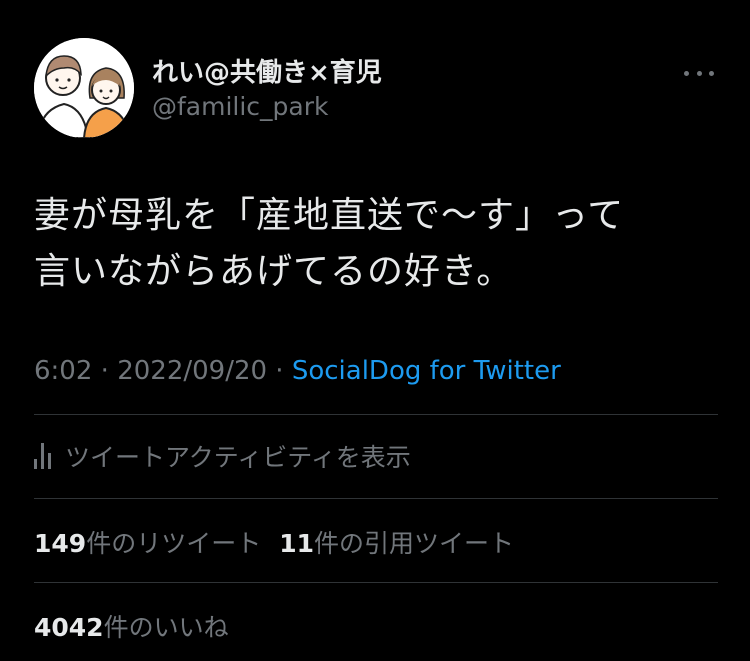 The width and height of the screenshot is (750, 661). What do you see at coordinates (329, 215) in the screenshot?
I see `tweet-text-line: 妻が母乳を「産地直送で〜す」って` at bounding box center [329, 215].